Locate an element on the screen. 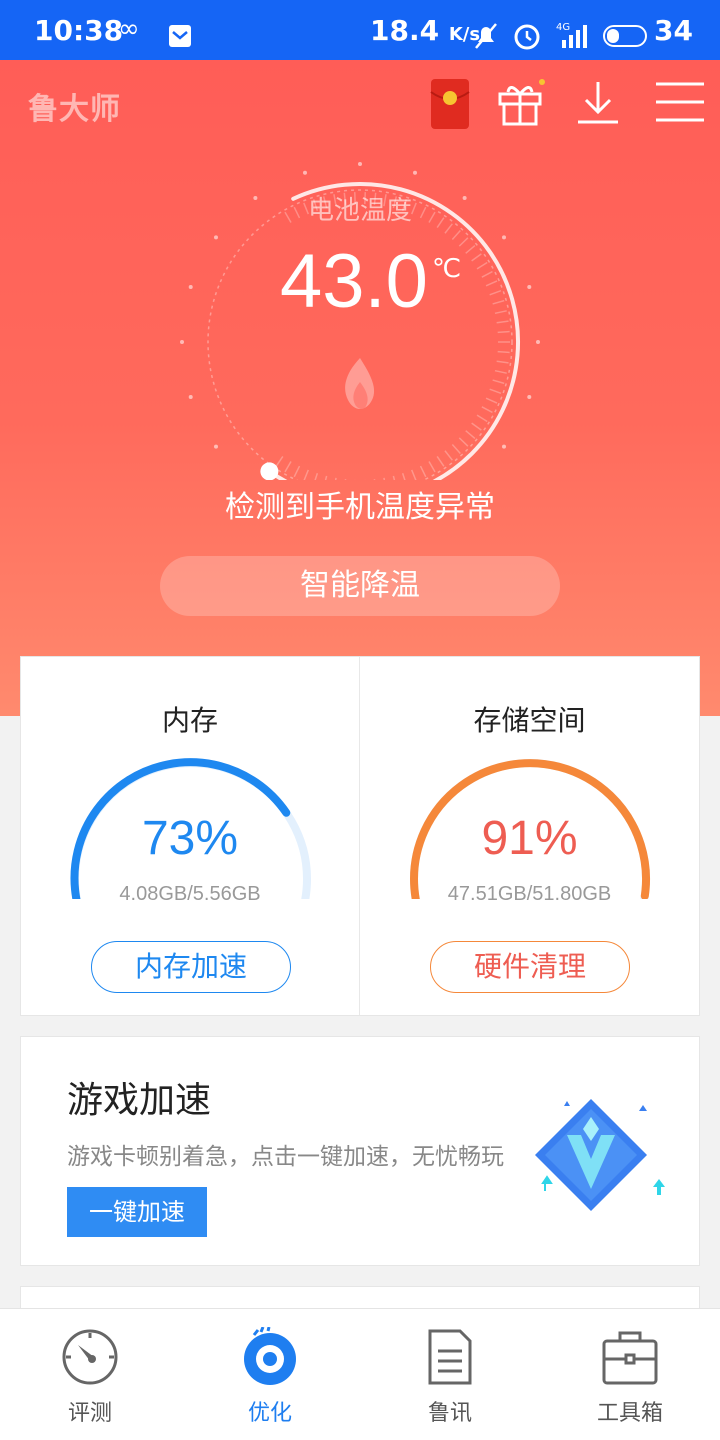  smart-cooling-button: 智能降温 is located at coordinates (360, 586).